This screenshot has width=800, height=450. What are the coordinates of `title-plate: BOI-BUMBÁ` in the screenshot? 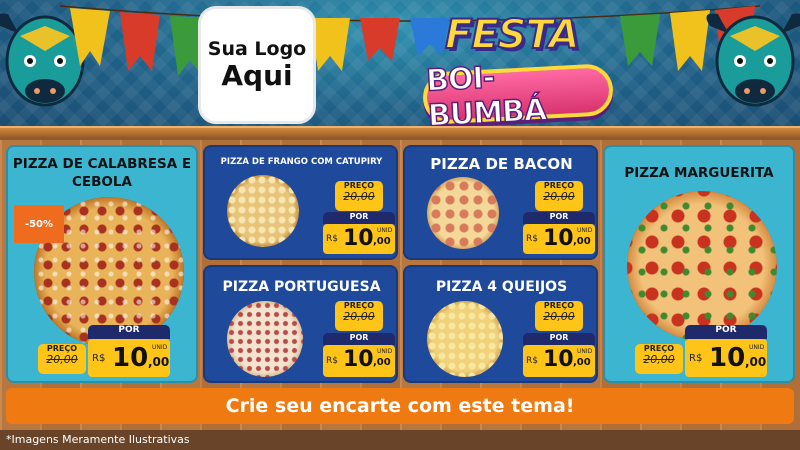 It's located at (518, 97).